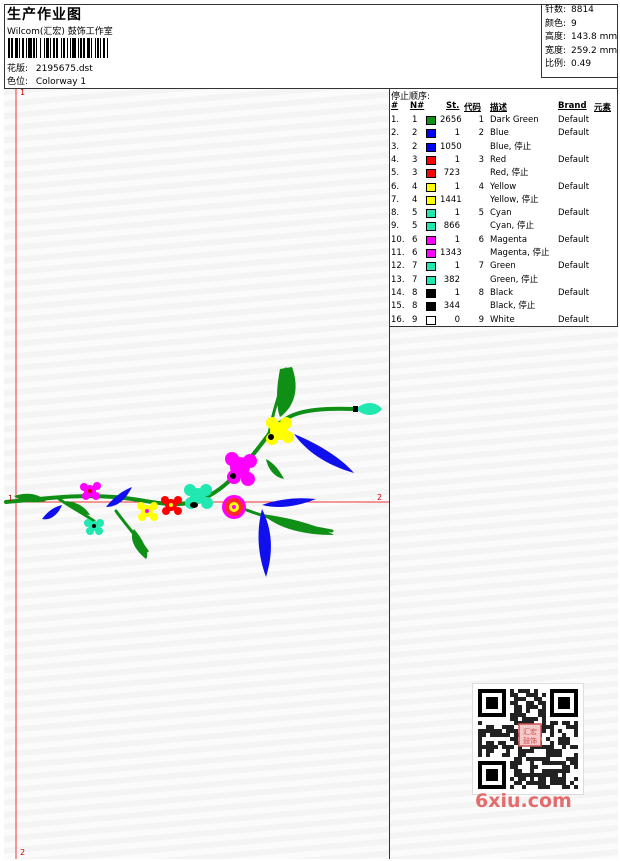  Describe the element at coordinates (61, 82) in the screenshot. I see `colorway-value: Colorway 1` at that location.